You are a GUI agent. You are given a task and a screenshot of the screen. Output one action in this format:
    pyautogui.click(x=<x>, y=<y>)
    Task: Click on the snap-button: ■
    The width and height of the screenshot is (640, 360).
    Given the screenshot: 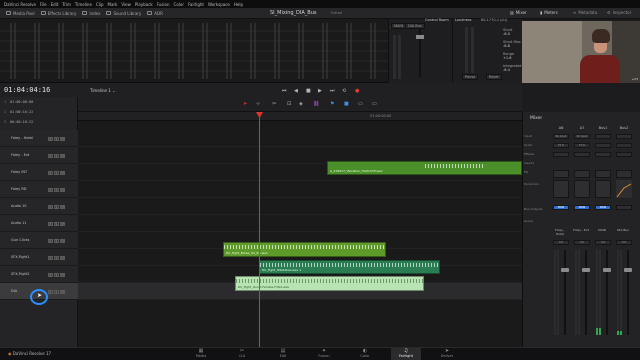 What is the action you would take?
    pyautogui.click(x=346, y=104)
    